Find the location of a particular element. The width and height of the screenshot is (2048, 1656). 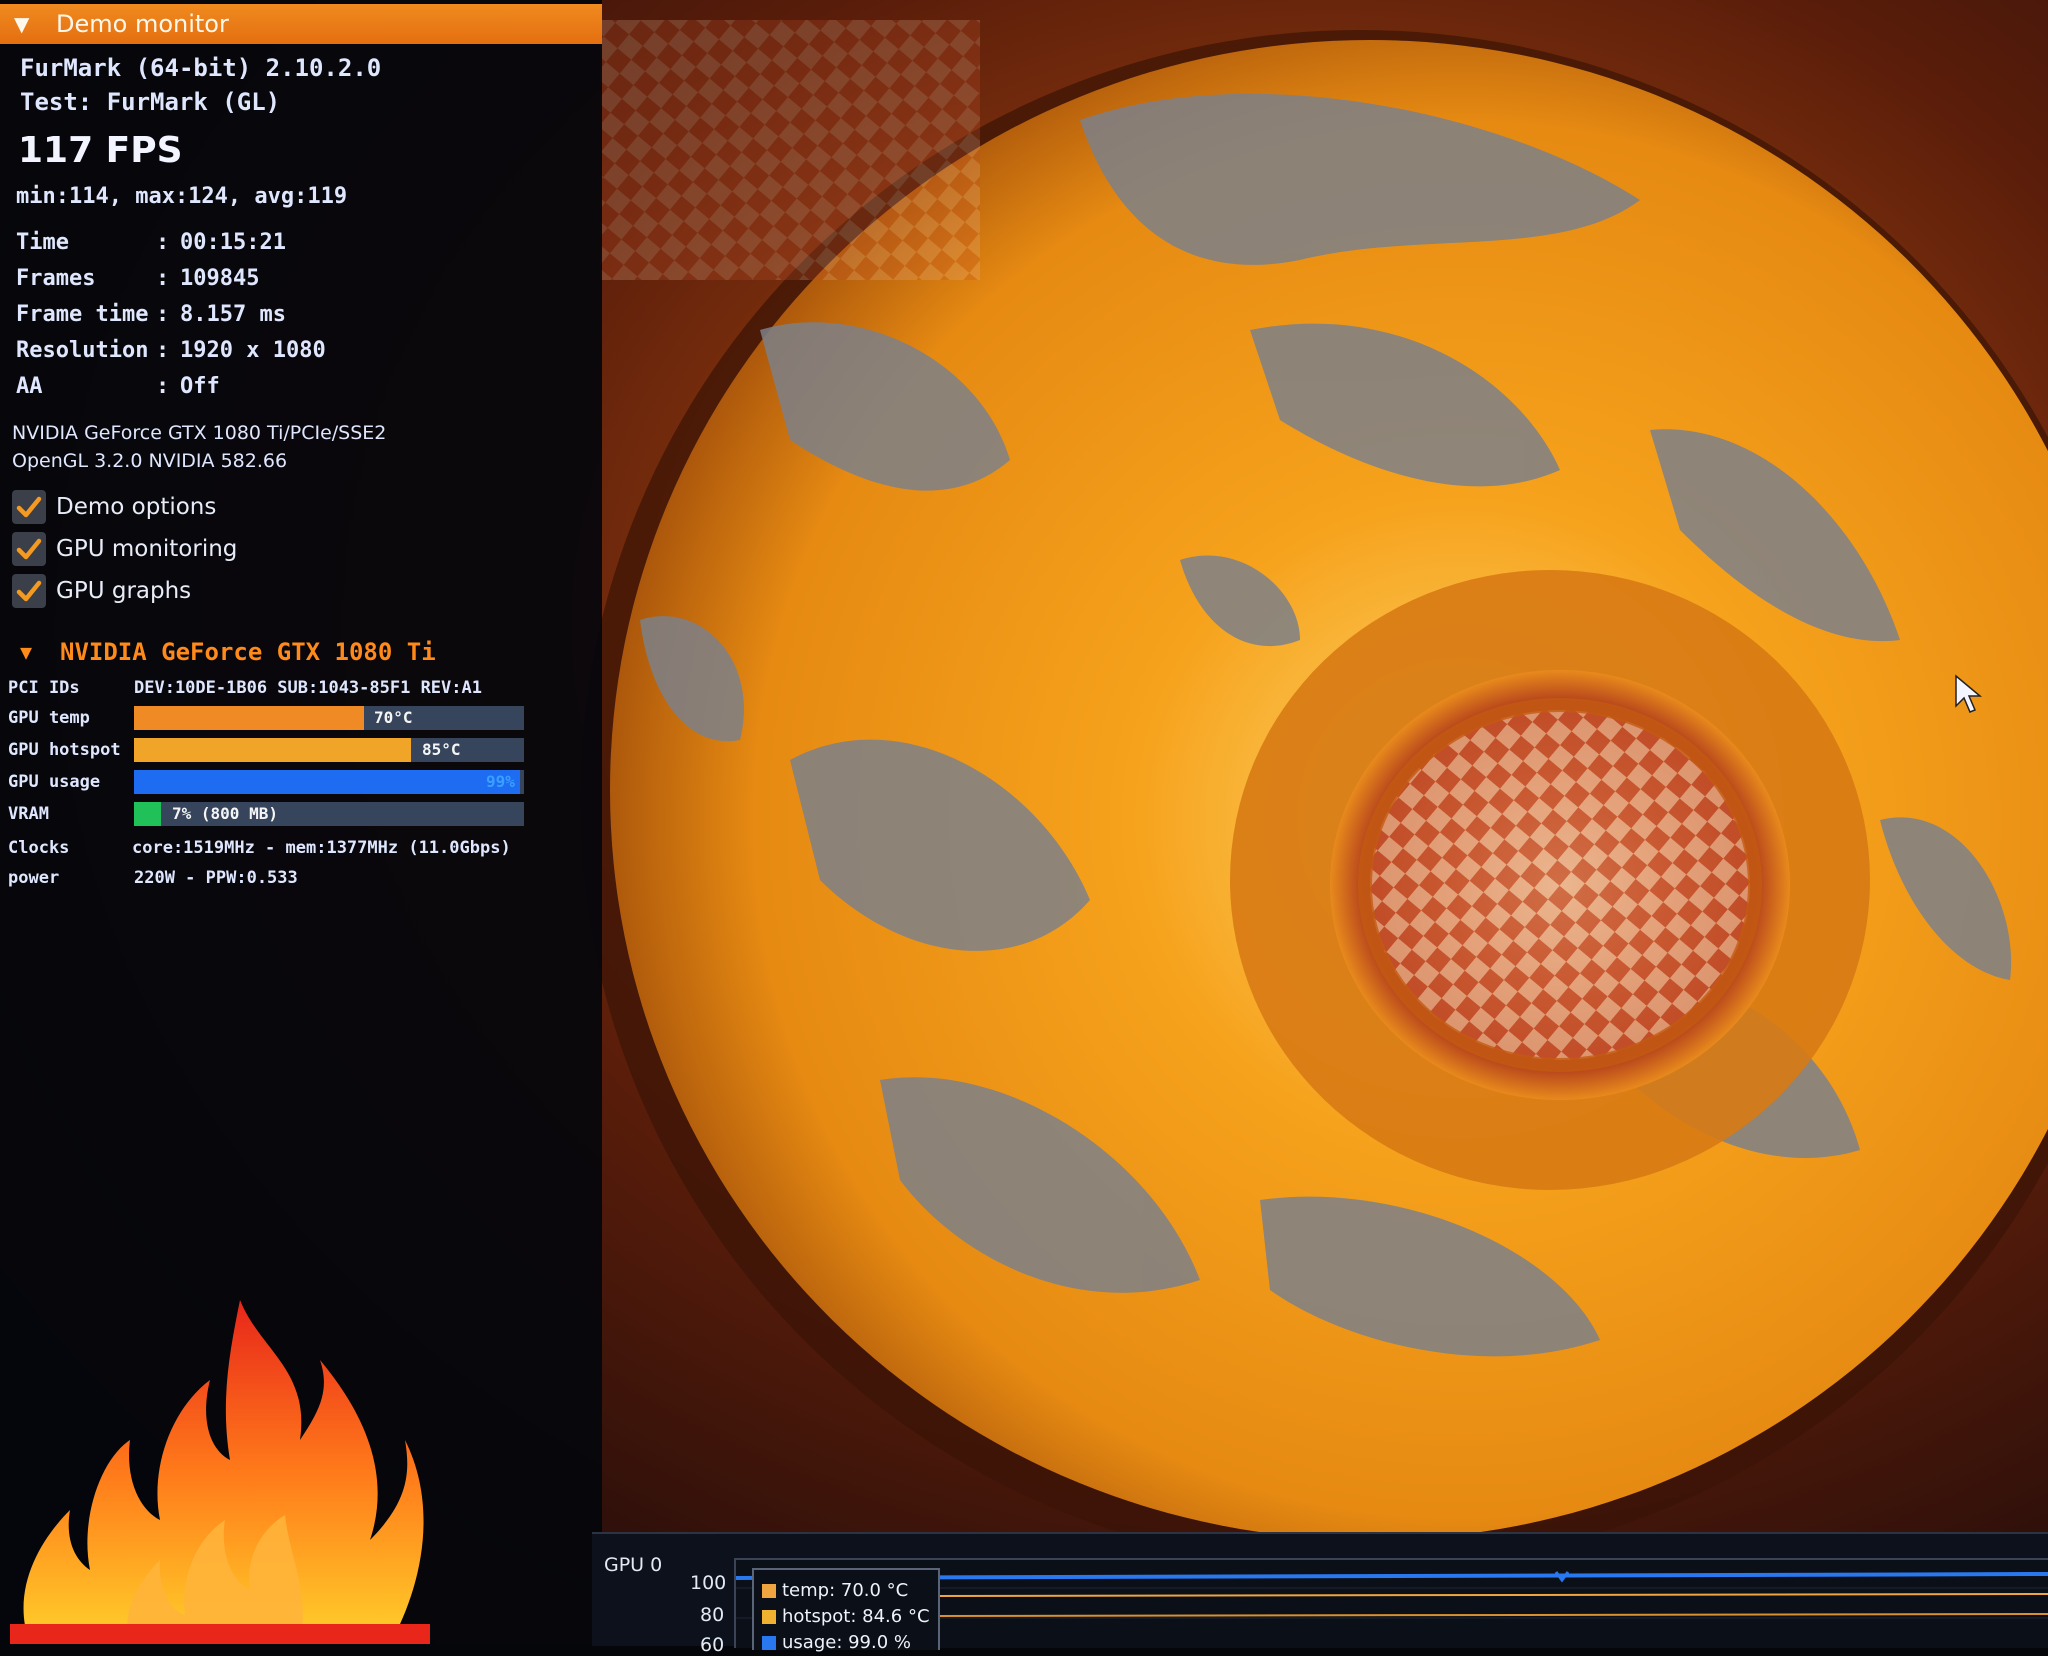

renderer-gpu-line: NVIDIA GeForce GTX 1080 Ti/PCIe/SSE2 is located at coordinates (199, 433).